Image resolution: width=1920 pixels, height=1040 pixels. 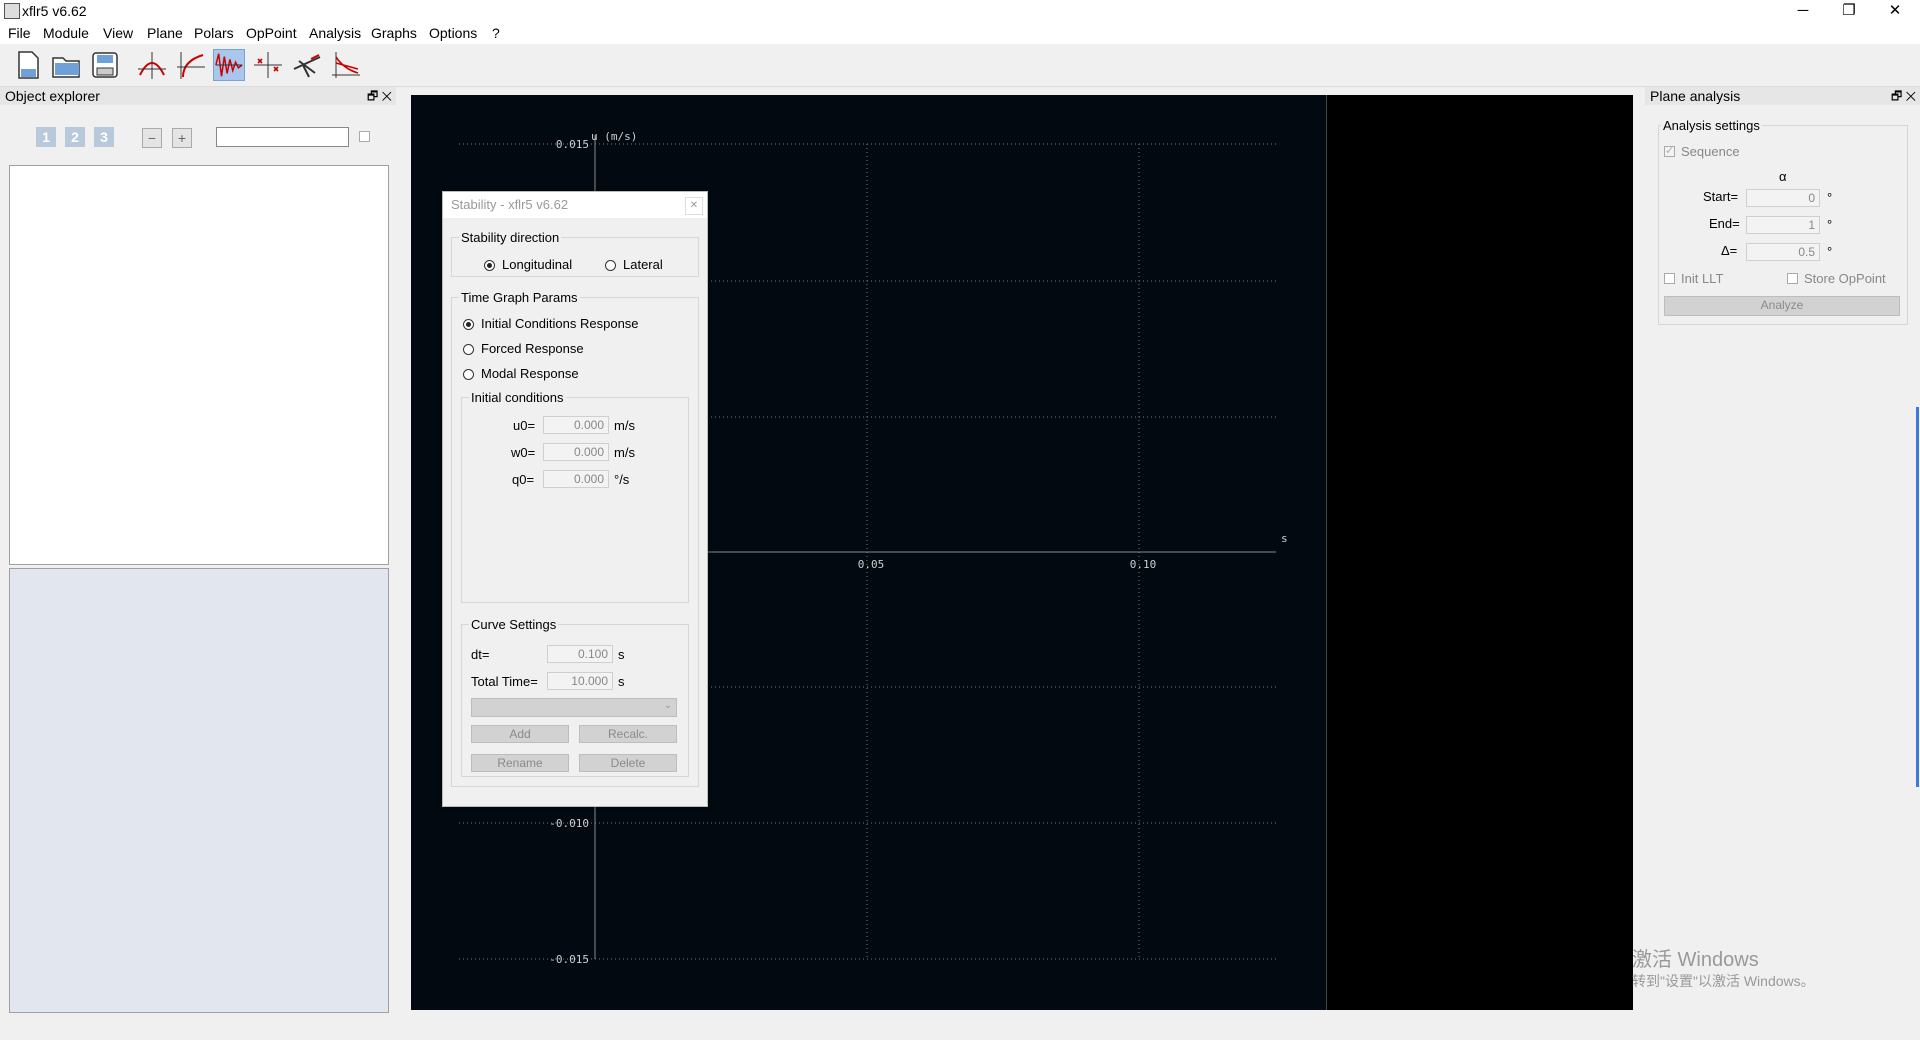 I want to click on initial-conditions-title: Initial conditions, so click(x=517, y=397).